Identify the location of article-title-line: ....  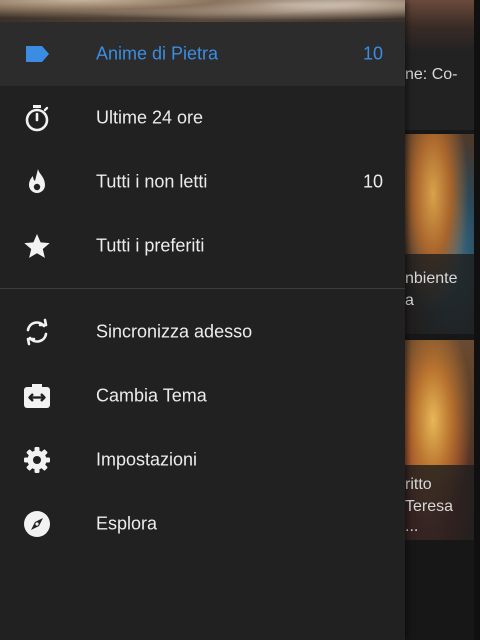
(412, 526).